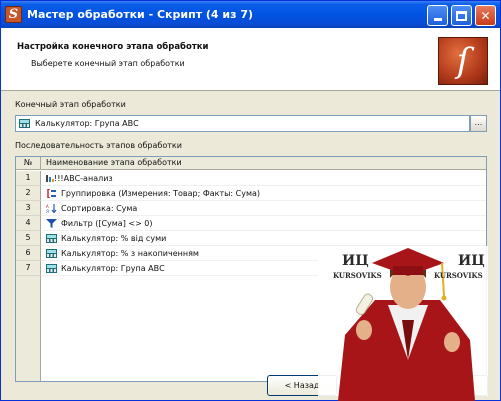  I want to click on svg-text: Я, so click(47, 211).